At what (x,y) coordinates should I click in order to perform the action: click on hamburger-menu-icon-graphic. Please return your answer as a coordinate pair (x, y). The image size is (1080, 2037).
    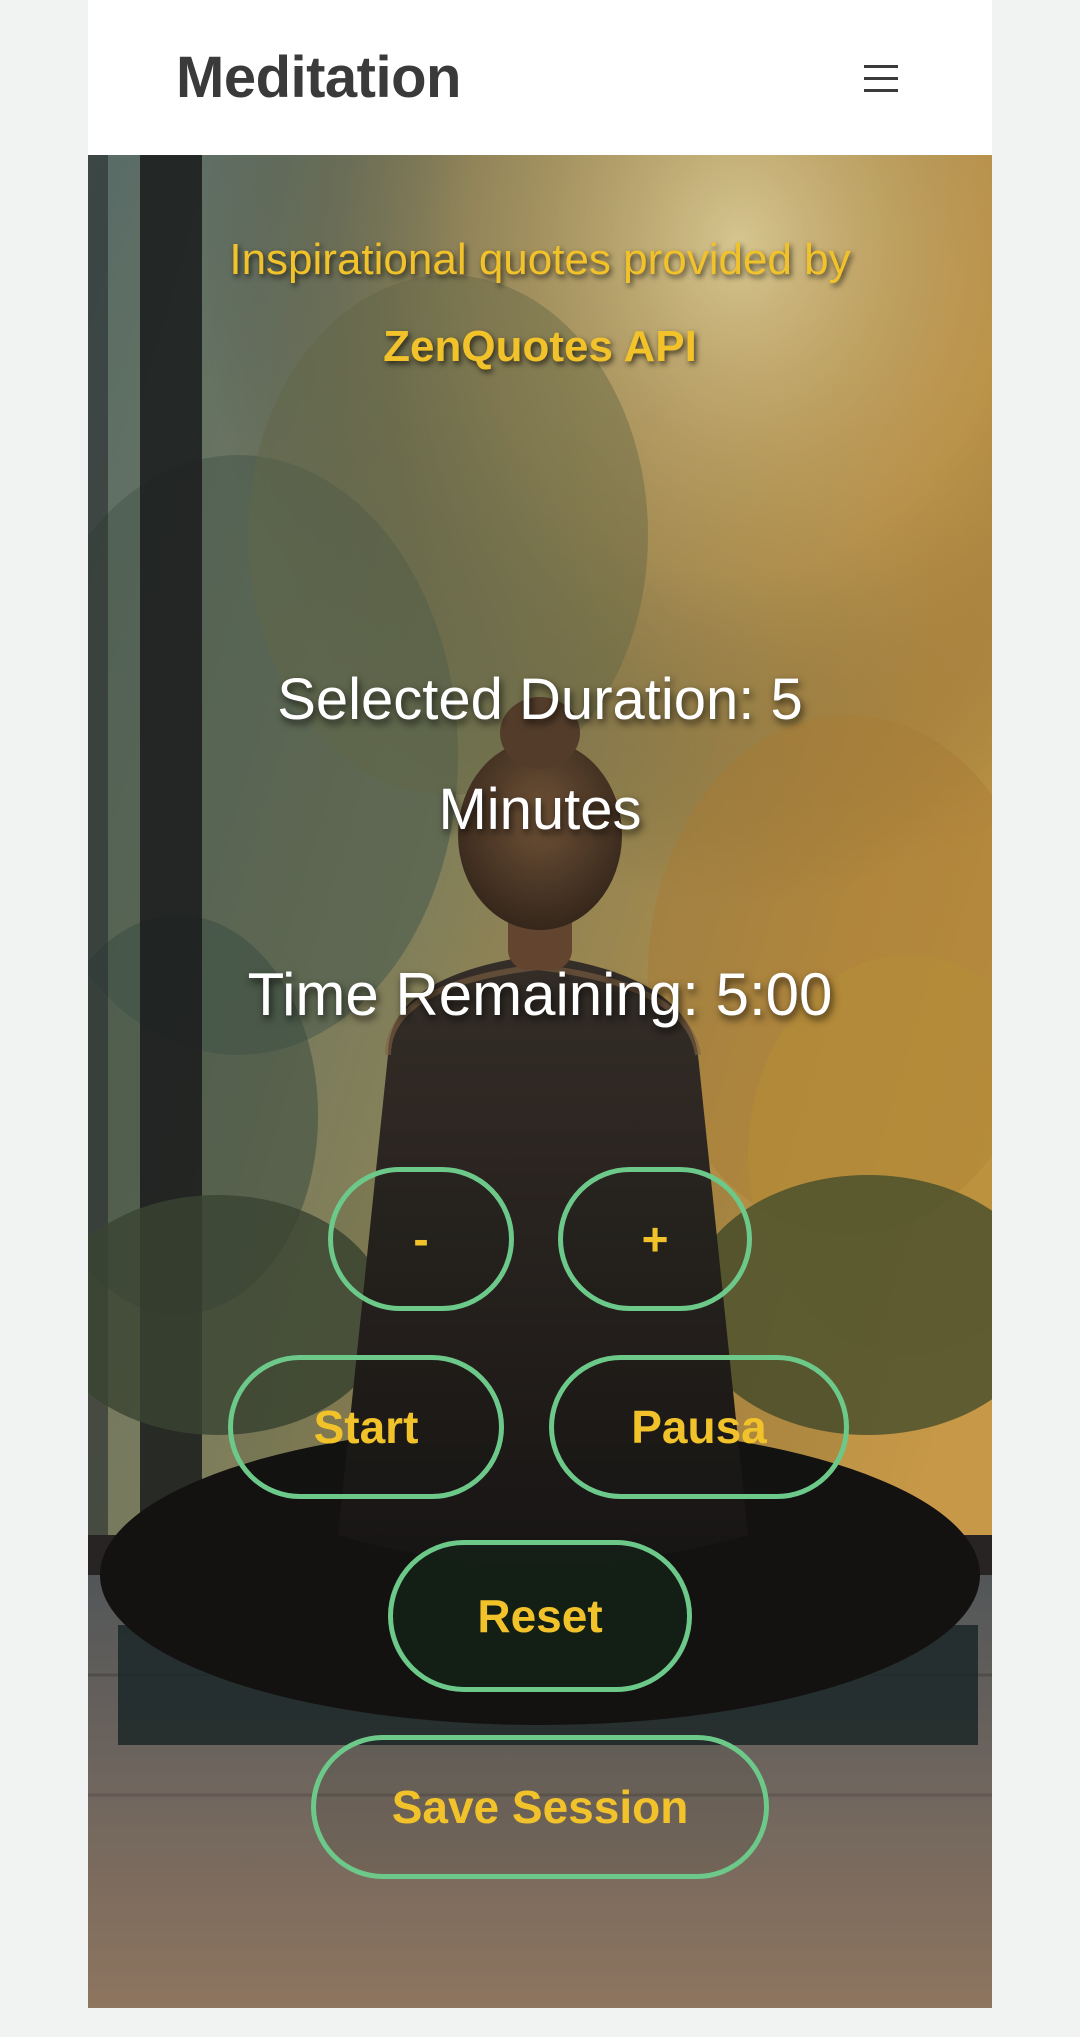
    Looking at the image, I should click on (881, 78).